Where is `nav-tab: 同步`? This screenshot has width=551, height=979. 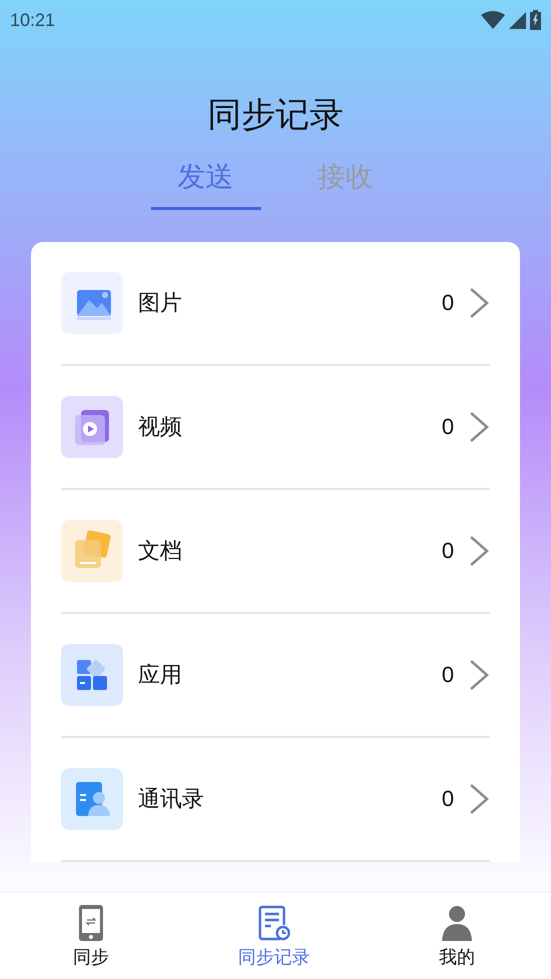 nav-tab: 同步 is located at coordinates (91, 936).